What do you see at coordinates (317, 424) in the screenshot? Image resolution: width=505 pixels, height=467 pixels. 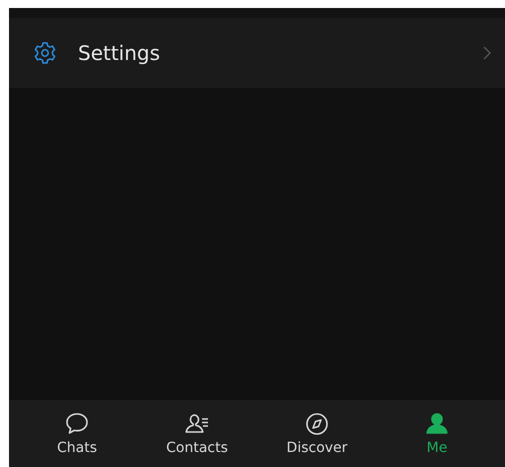 I see `compass-icon` at bounding box center [317, 424].